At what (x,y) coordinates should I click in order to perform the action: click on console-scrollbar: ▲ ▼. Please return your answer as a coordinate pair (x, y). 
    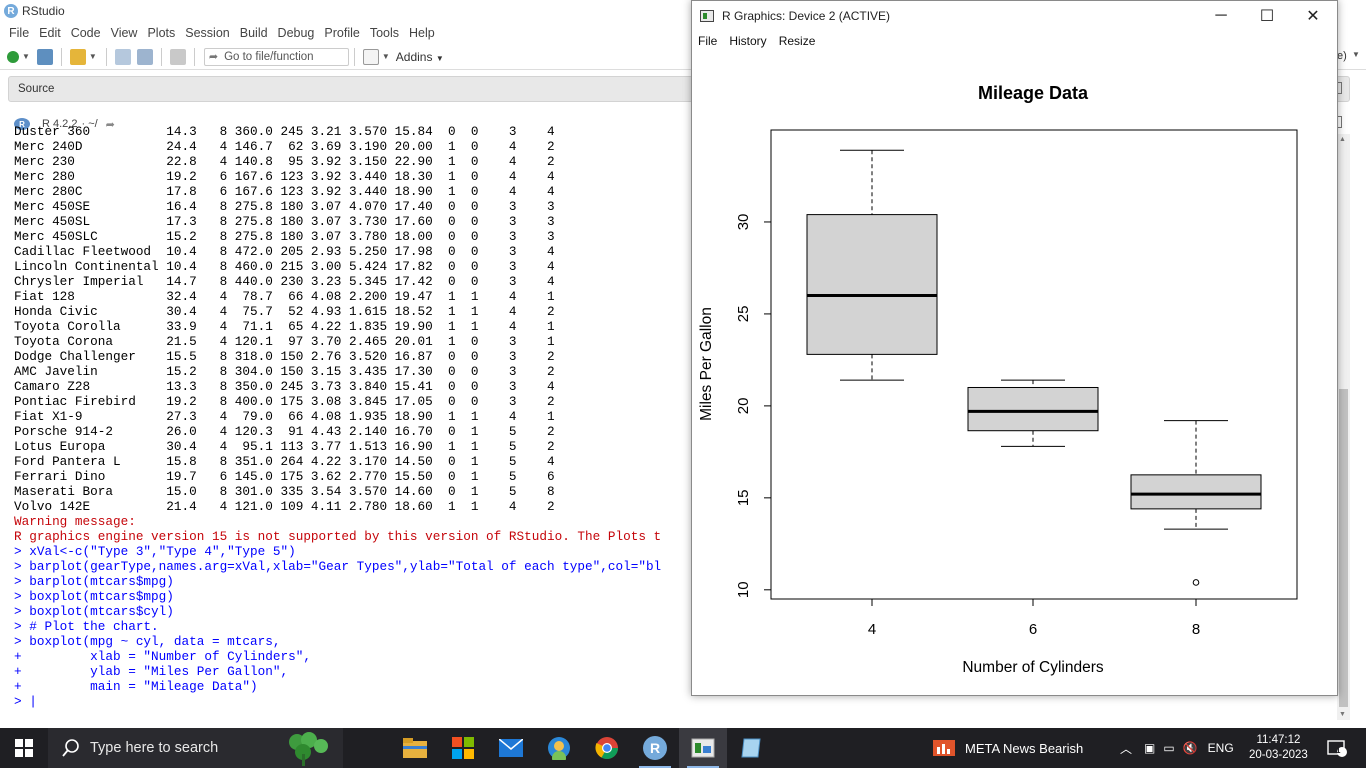
    Looking at the image, I should click on (1343, 427).